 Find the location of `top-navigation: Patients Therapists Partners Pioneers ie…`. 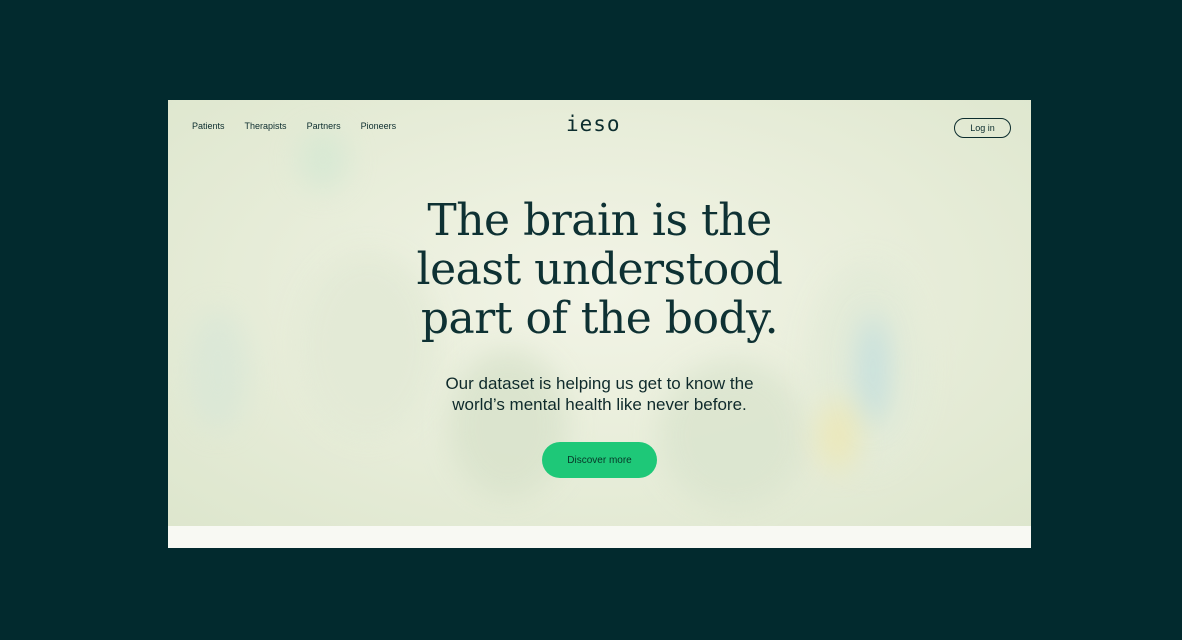

top-navigation: Patients Therapists Partners Pioneers ie… is located at coordinates (599, 128).